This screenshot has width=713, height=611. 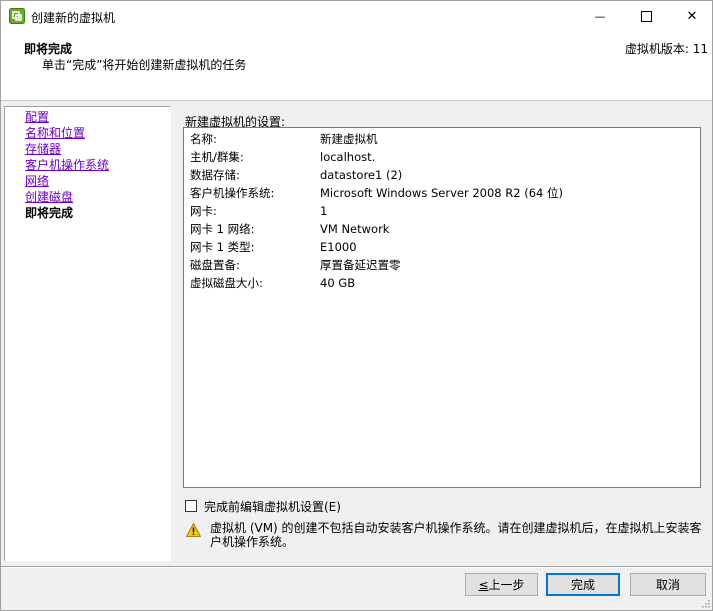 I want to click on close-button: ✕, so click(x=691, y=16).